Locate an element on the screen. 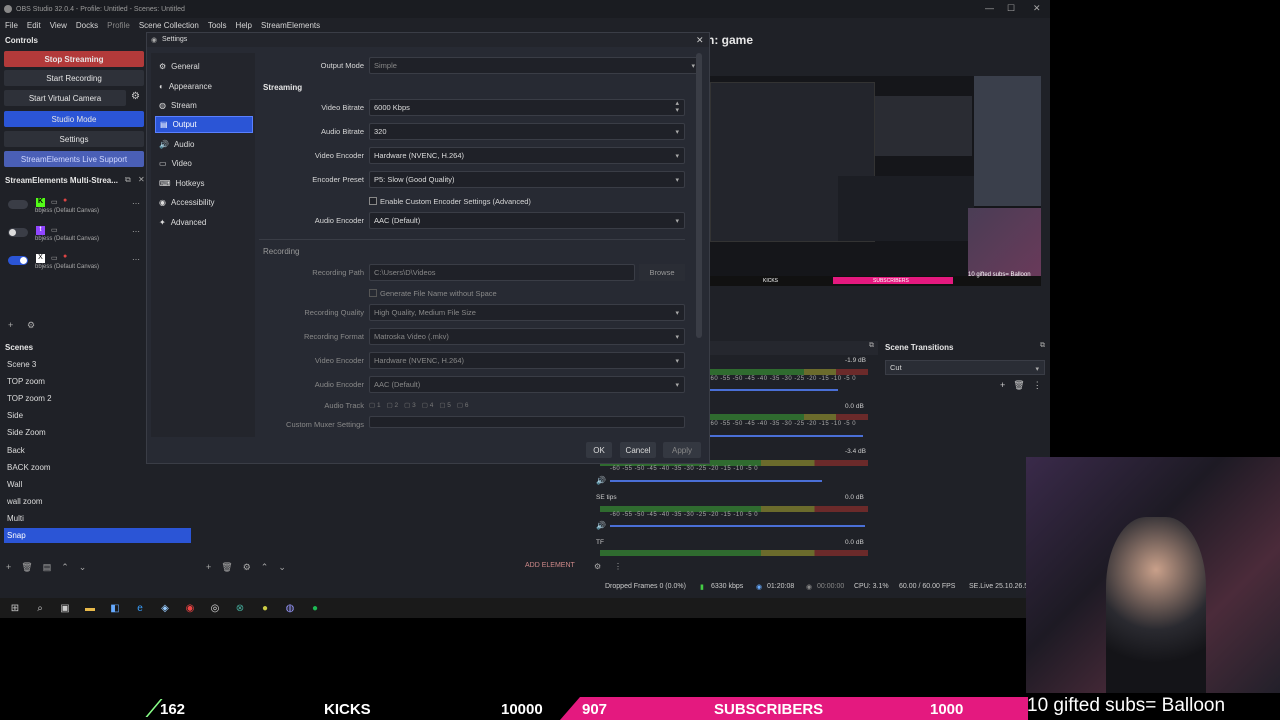 This screenshot has height=720, width=1280. maximize-icon: ☐ is located at coordinates (1011, 8).